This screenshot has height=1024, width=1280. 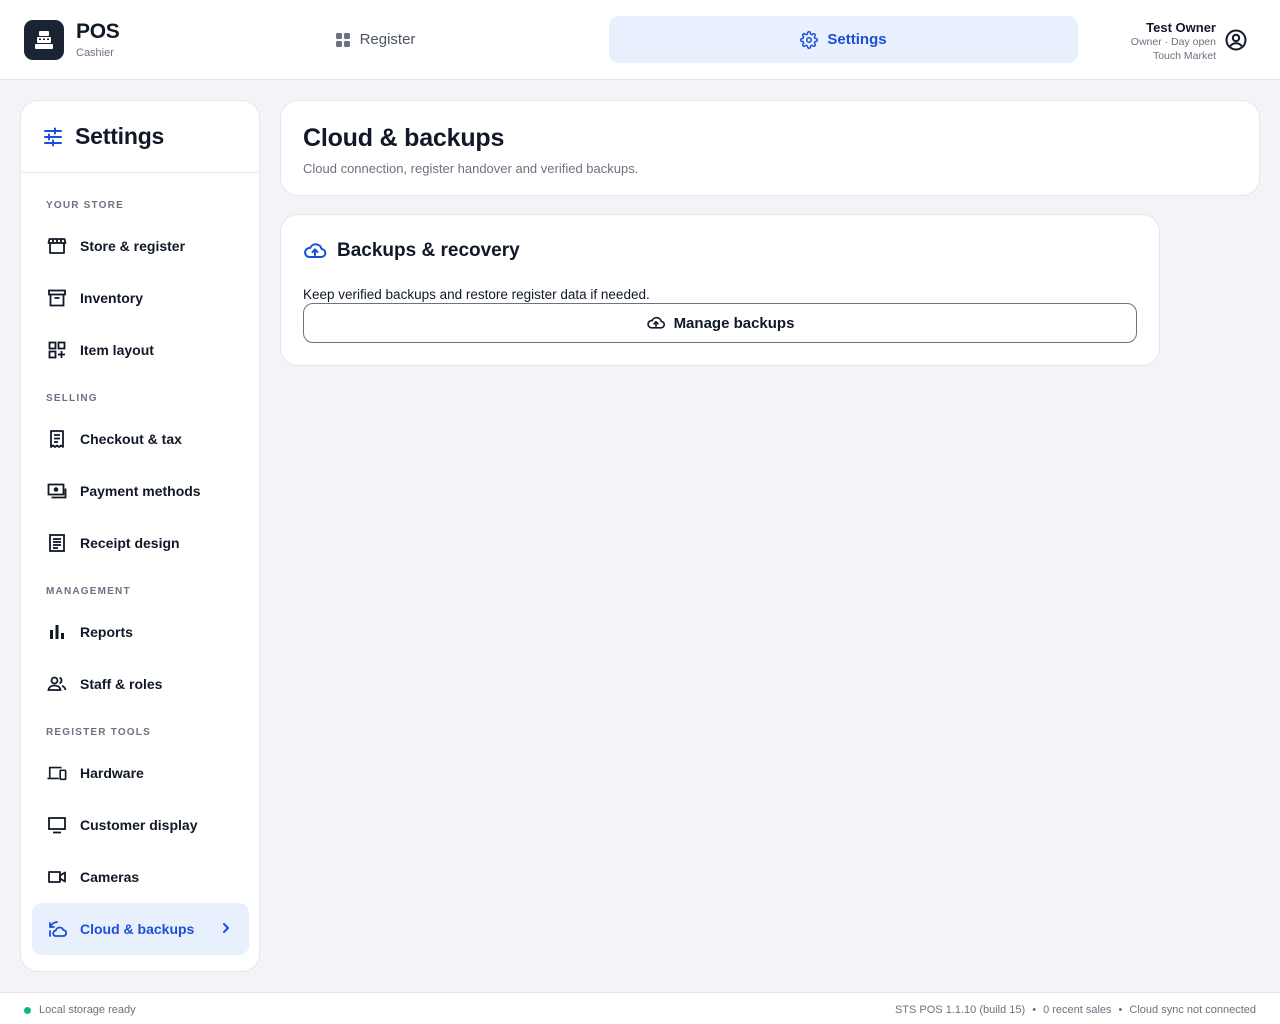 I want to click on sidebar-item-label: Cloud & backups, so click(x=137, y=929).